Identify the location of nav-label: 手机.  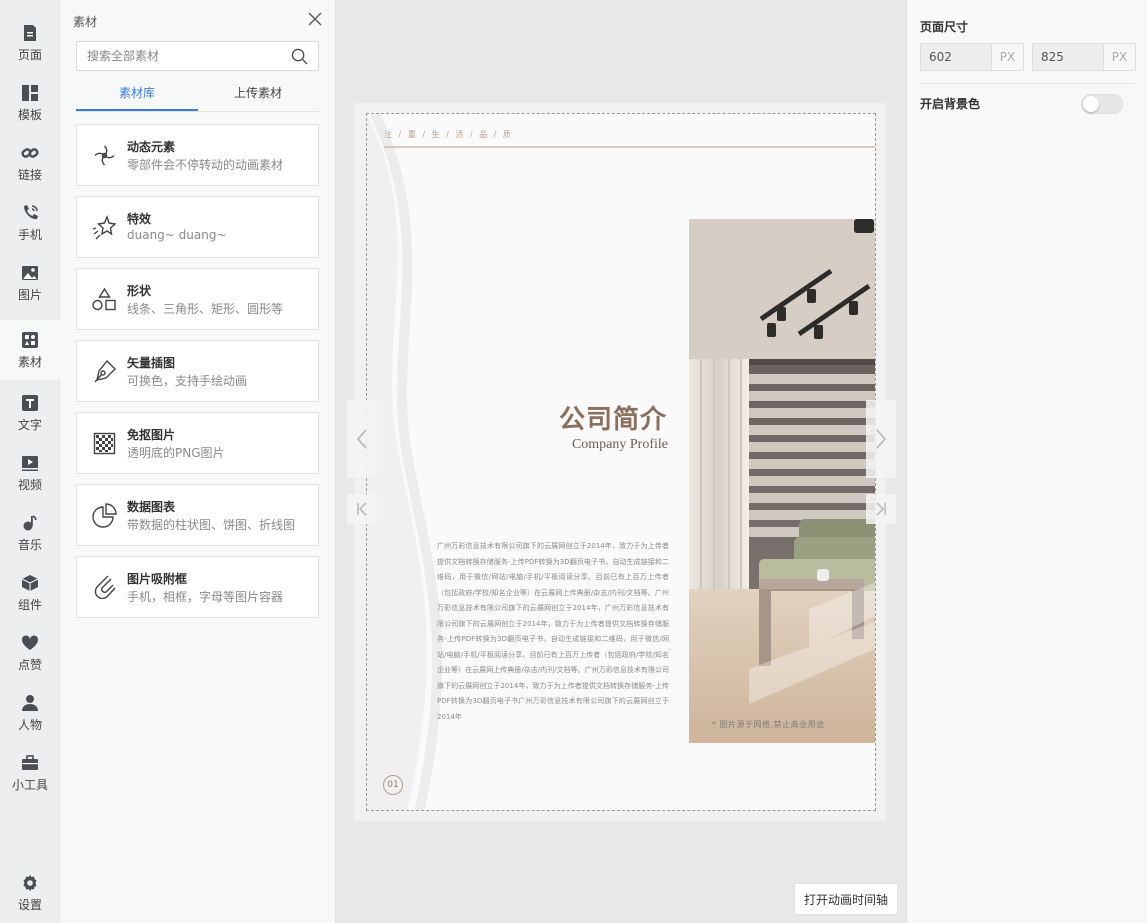
(29, 234).